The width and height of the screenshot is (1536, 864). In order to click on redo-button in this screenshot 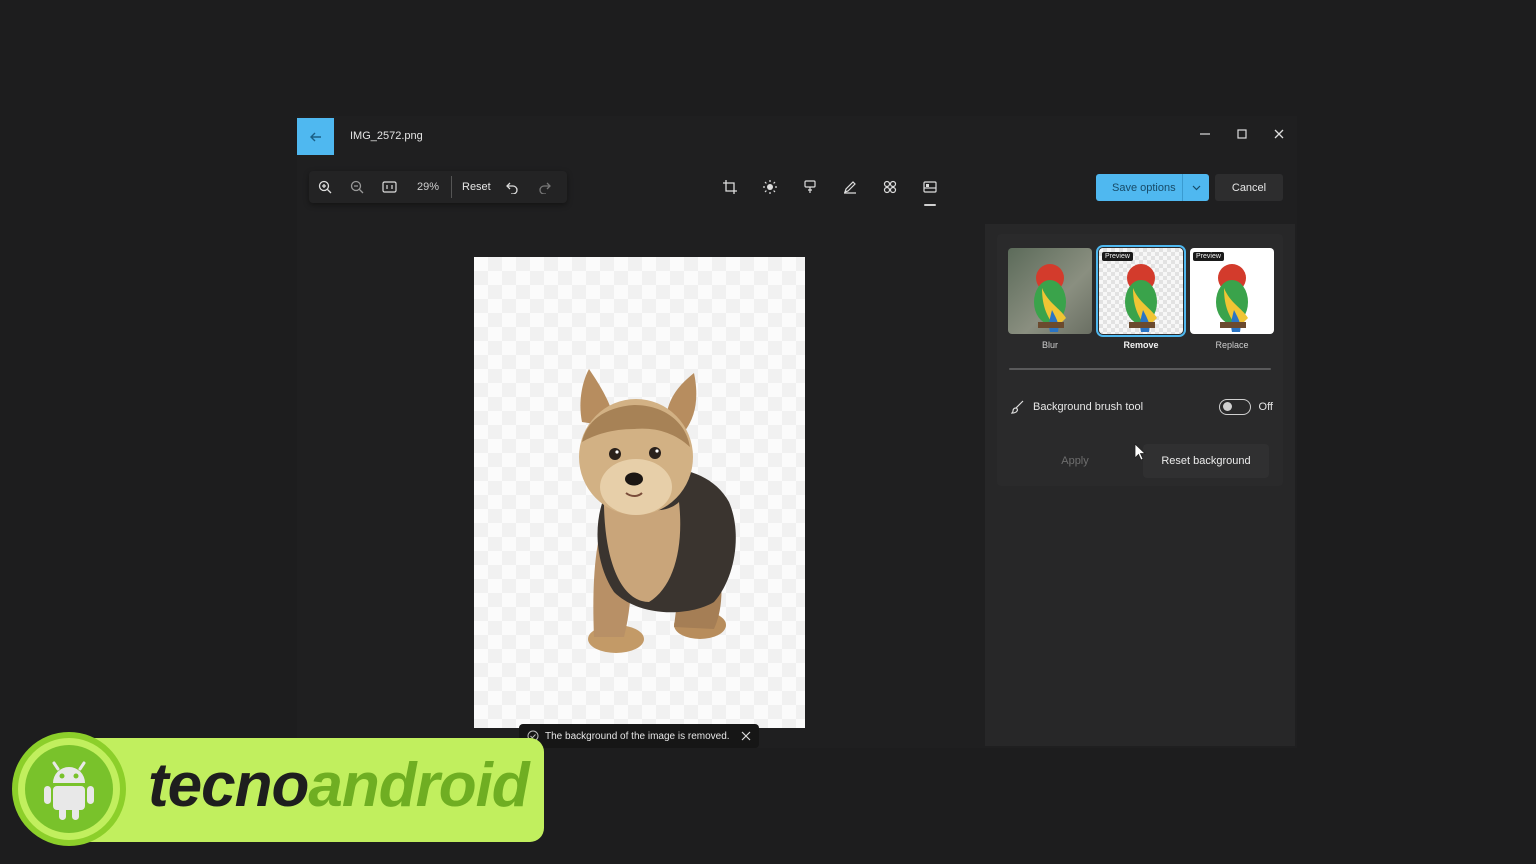, I will do `click(545, 187)`.